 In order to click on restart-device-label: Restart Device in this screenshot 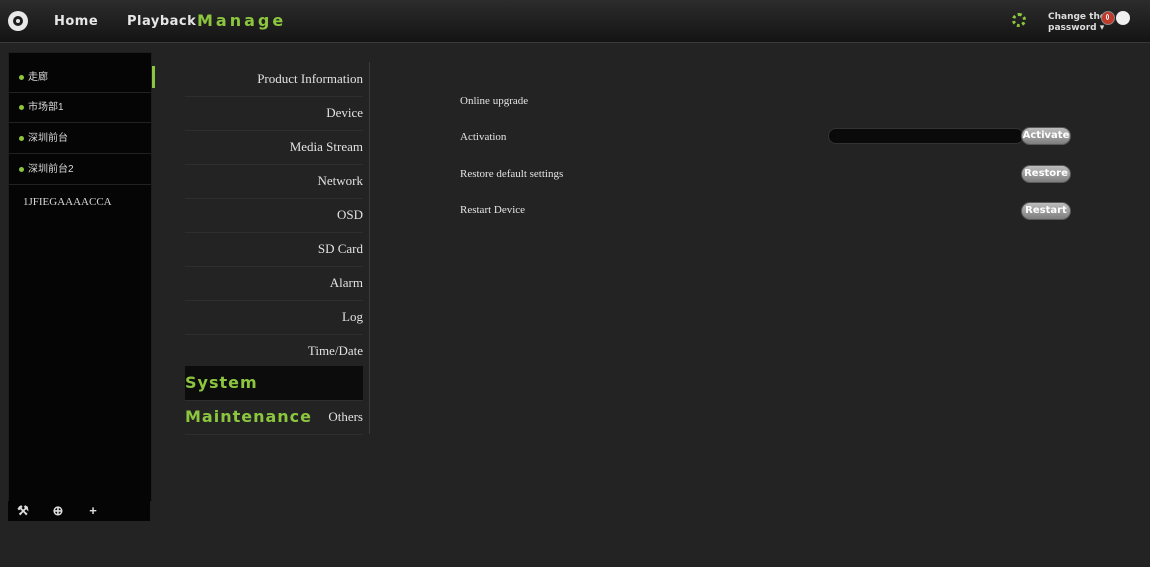, I will do `click(493, 210)`.